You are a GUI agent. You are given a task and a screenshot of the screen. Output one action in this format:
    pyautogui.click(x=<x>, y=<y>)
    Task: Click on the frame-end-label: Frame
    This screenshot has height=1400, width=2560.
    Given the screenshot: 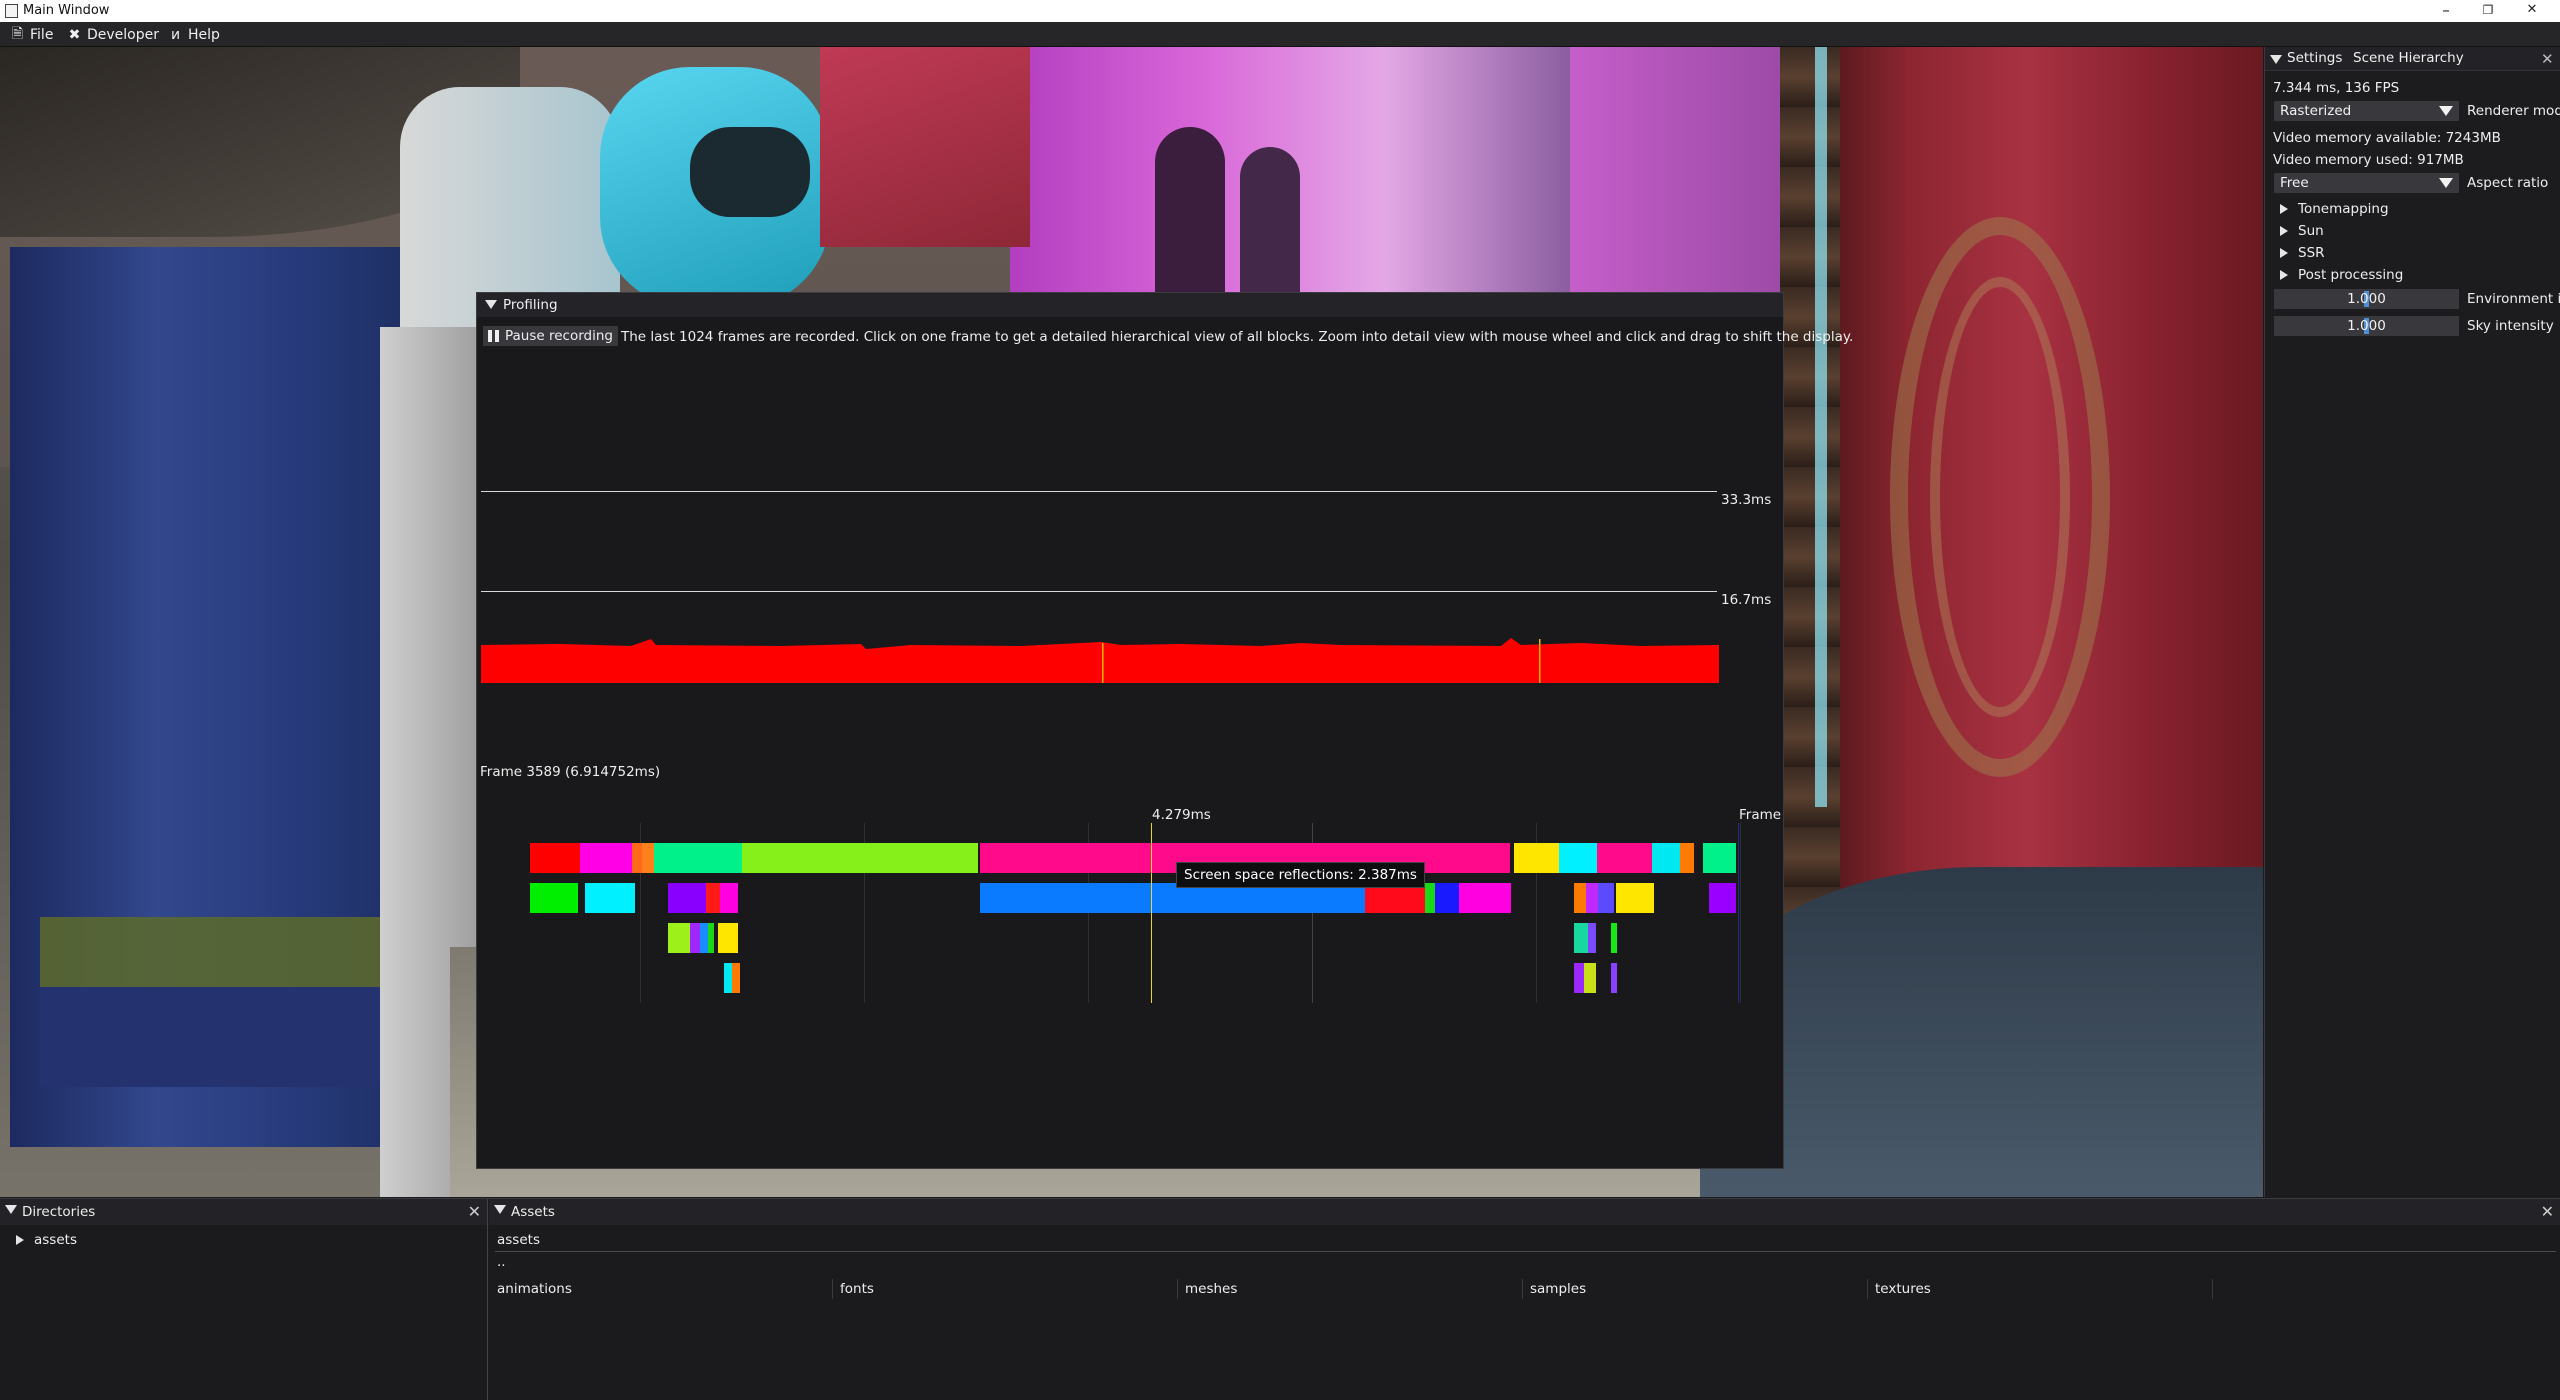 What is the action you would take?
    pyautogui.click(x=1760, y=815)
    